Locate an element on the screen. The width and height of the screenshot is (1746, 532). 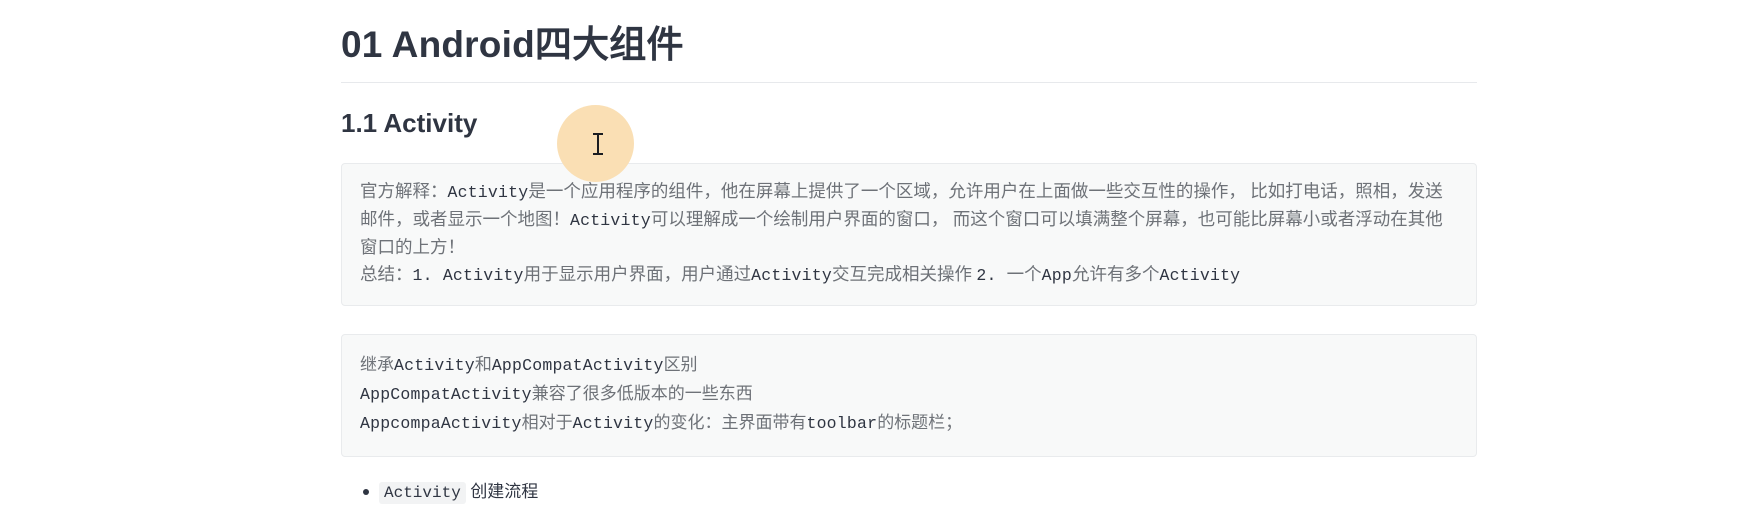
note-text-segment: 允许有多个 is located at coordinates (1115, 274).